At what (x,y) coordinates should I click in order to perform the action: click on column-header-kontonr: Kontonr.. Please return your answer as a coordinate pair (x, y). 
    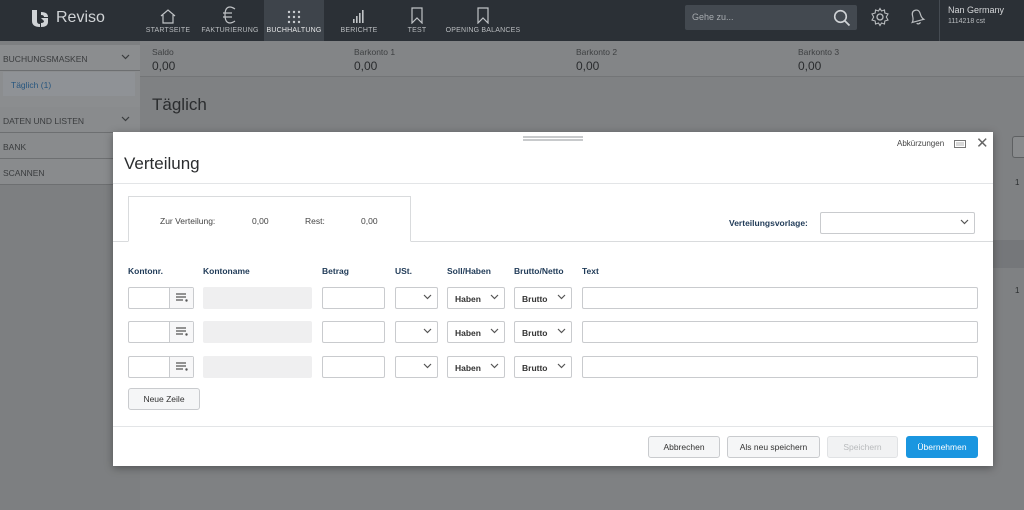
    Looking at the image, I should click on (145, 271).